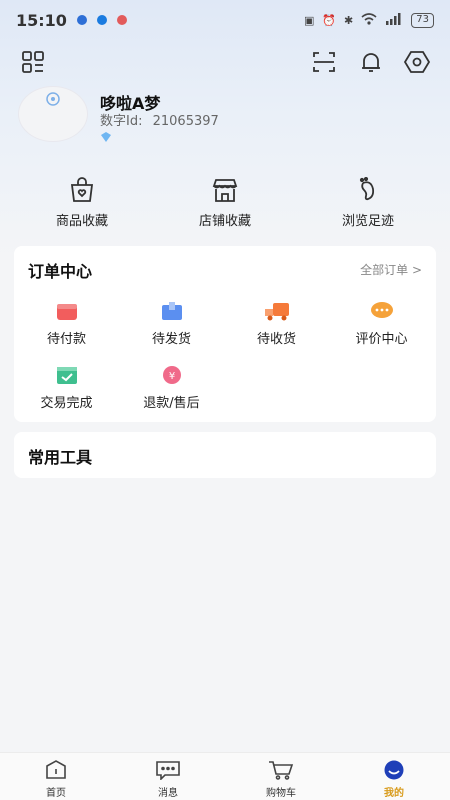 This screenshot has height=800, width=450. I want to click on all-orders-link: 全部订单 >, so click(391, 269).